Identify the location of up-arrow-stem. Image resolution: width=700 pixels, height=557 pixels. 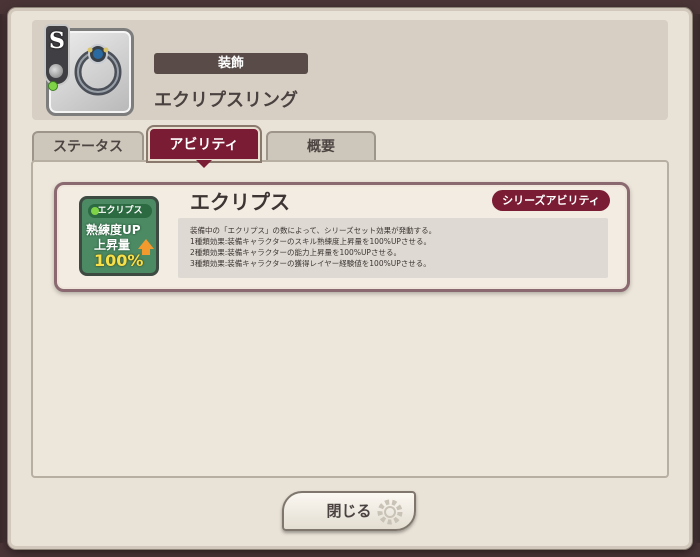
(146, 252).